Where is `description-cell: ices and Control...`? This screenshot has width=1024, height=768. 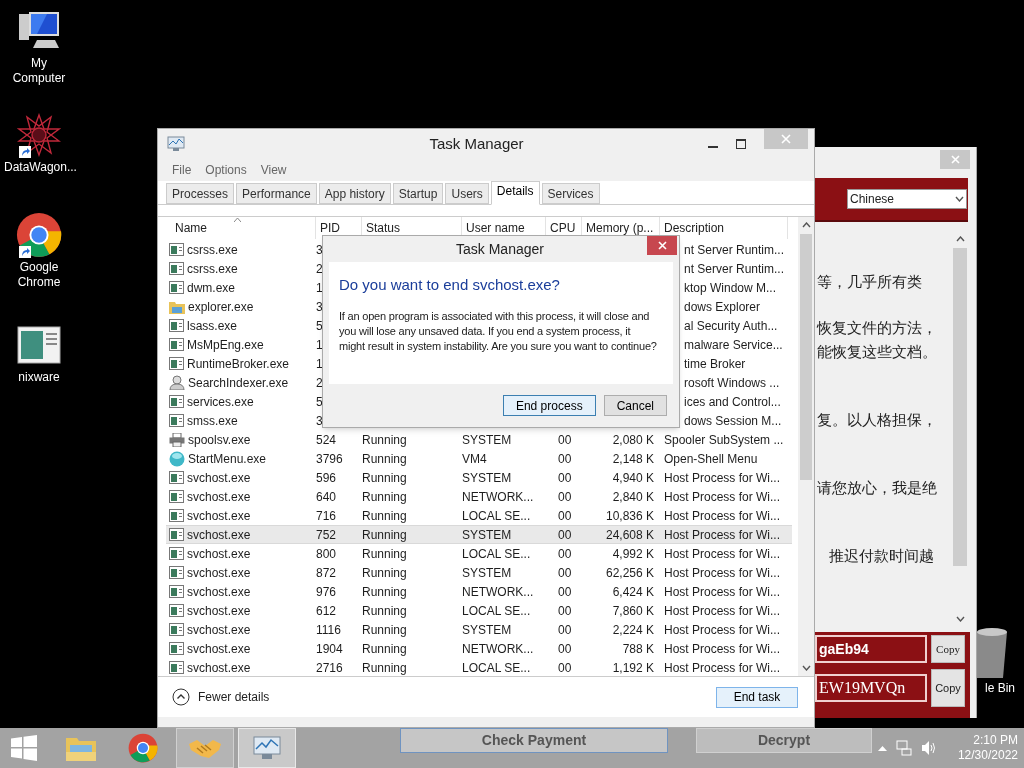
description-cell: ices and Control... is located at coordinates (732, 401).